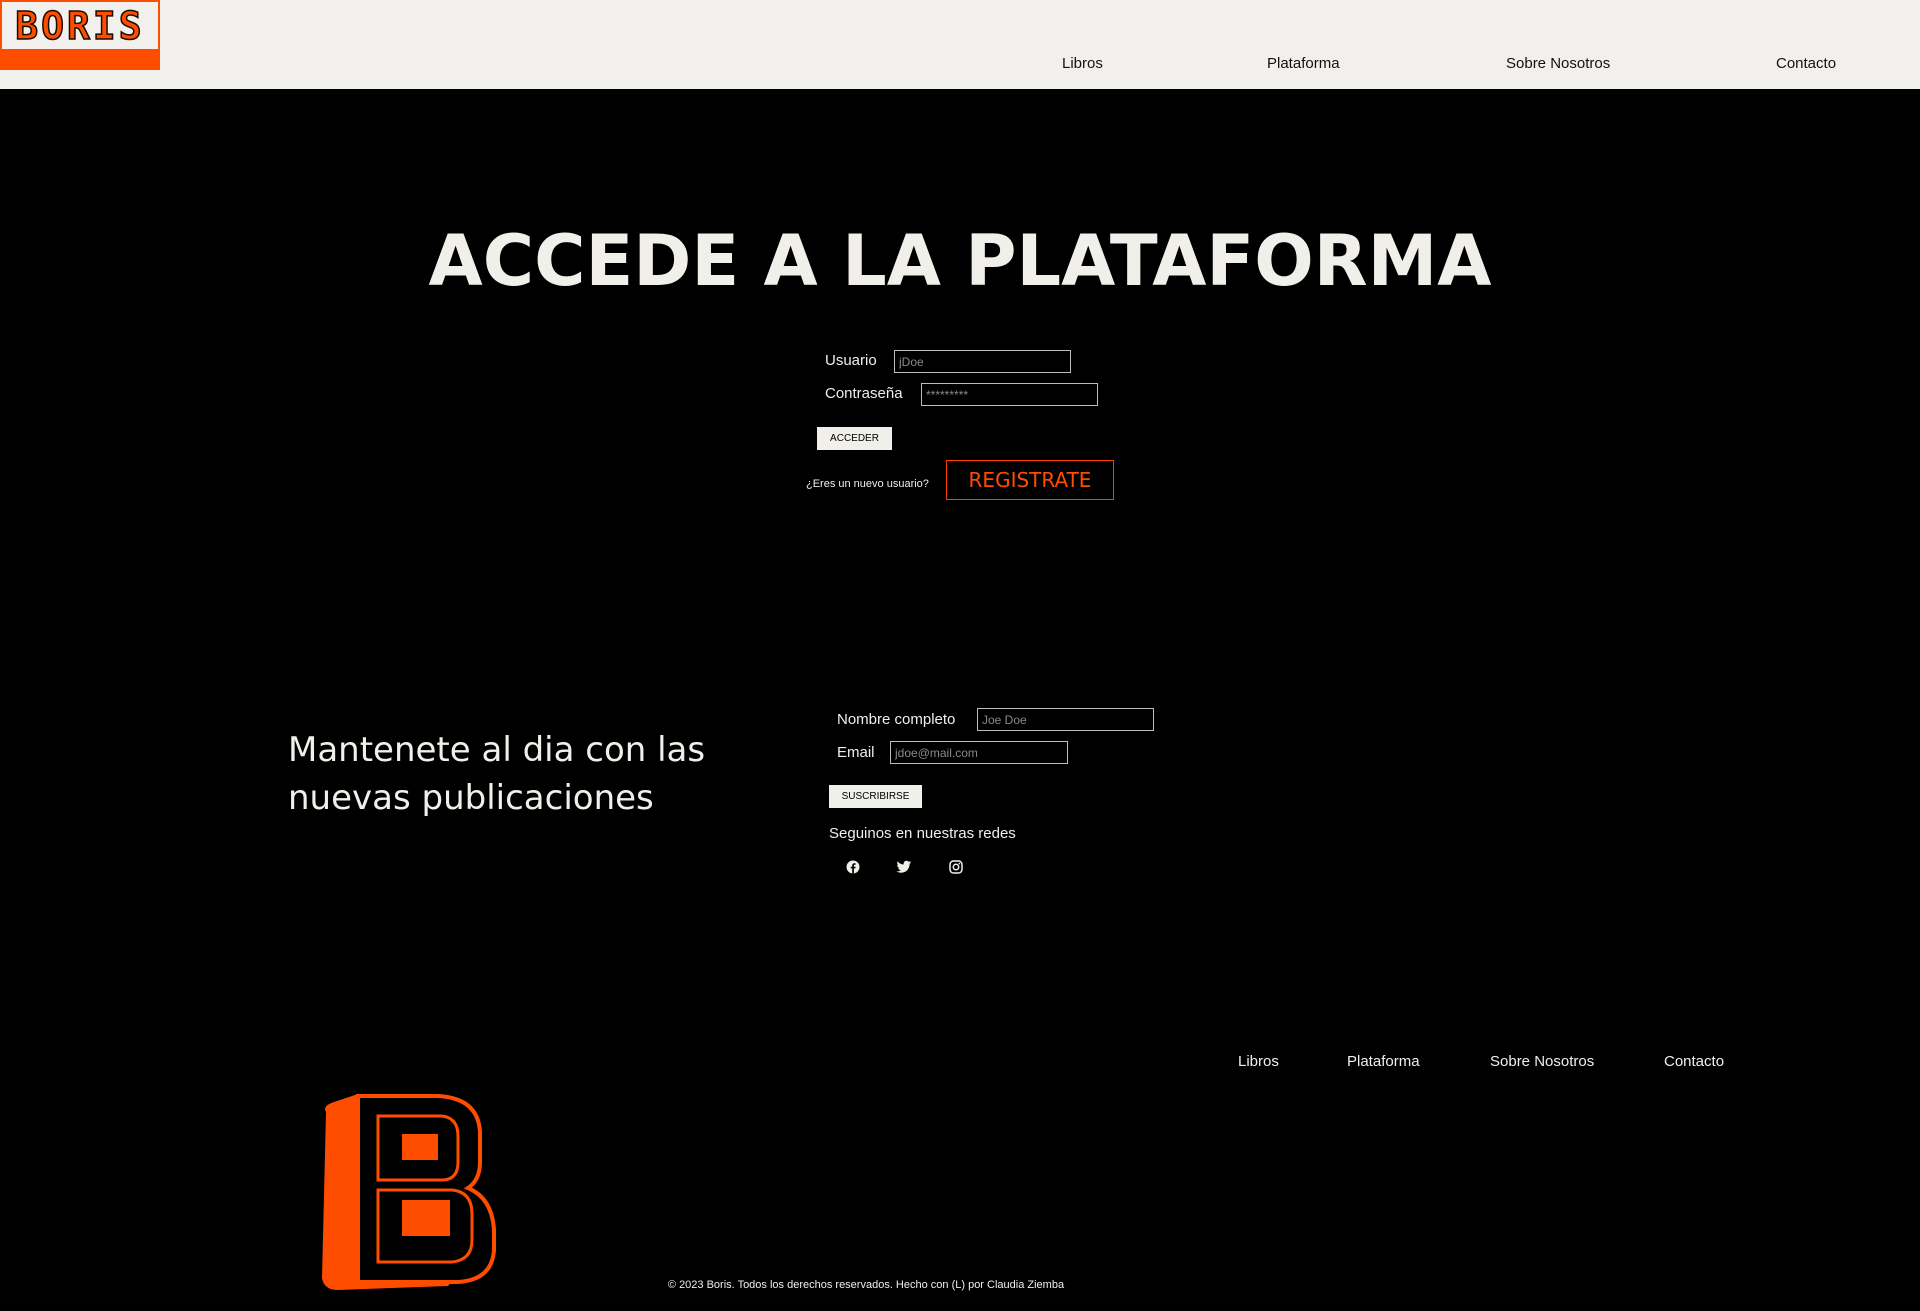 This screenshot has height=1311, width=1920. What do you see at coordinates (1558, 63) in the screenshot?
I see `nav-sobre-nosotros: Sobre Nosotros` at bounding box center [1558, 63].